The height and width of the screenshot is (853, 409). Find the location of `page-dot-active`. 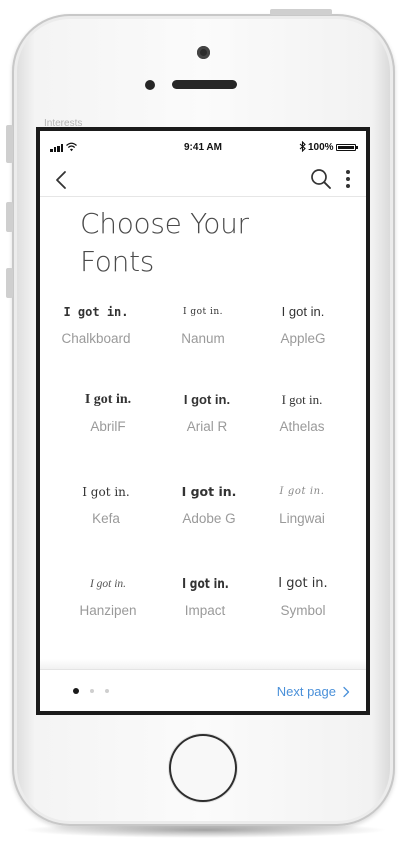

page-dot-active is located at coordinates (76, 691).